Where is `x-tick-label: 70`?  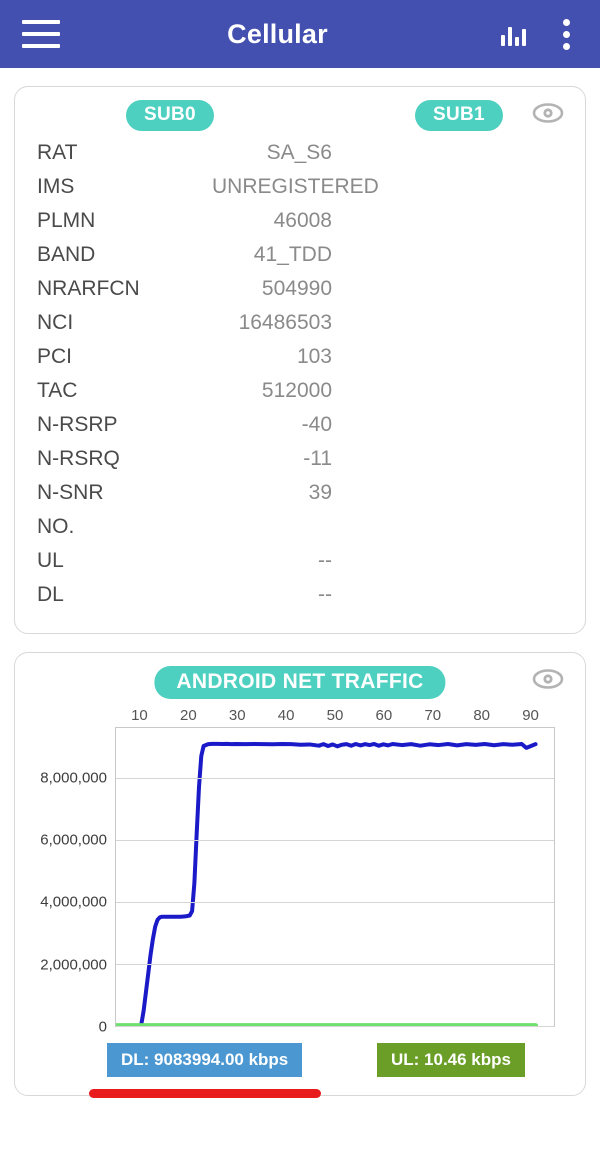 x-tick-label: 70 is located at coordinates (433, 715).